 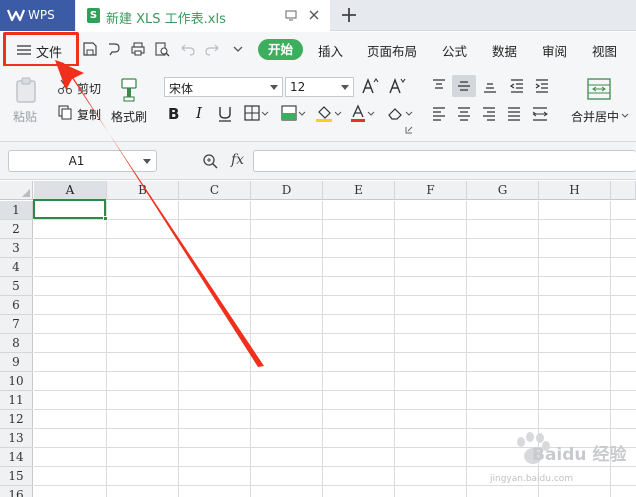 I want to click on align-middle-button, so click(x=464, y=86).